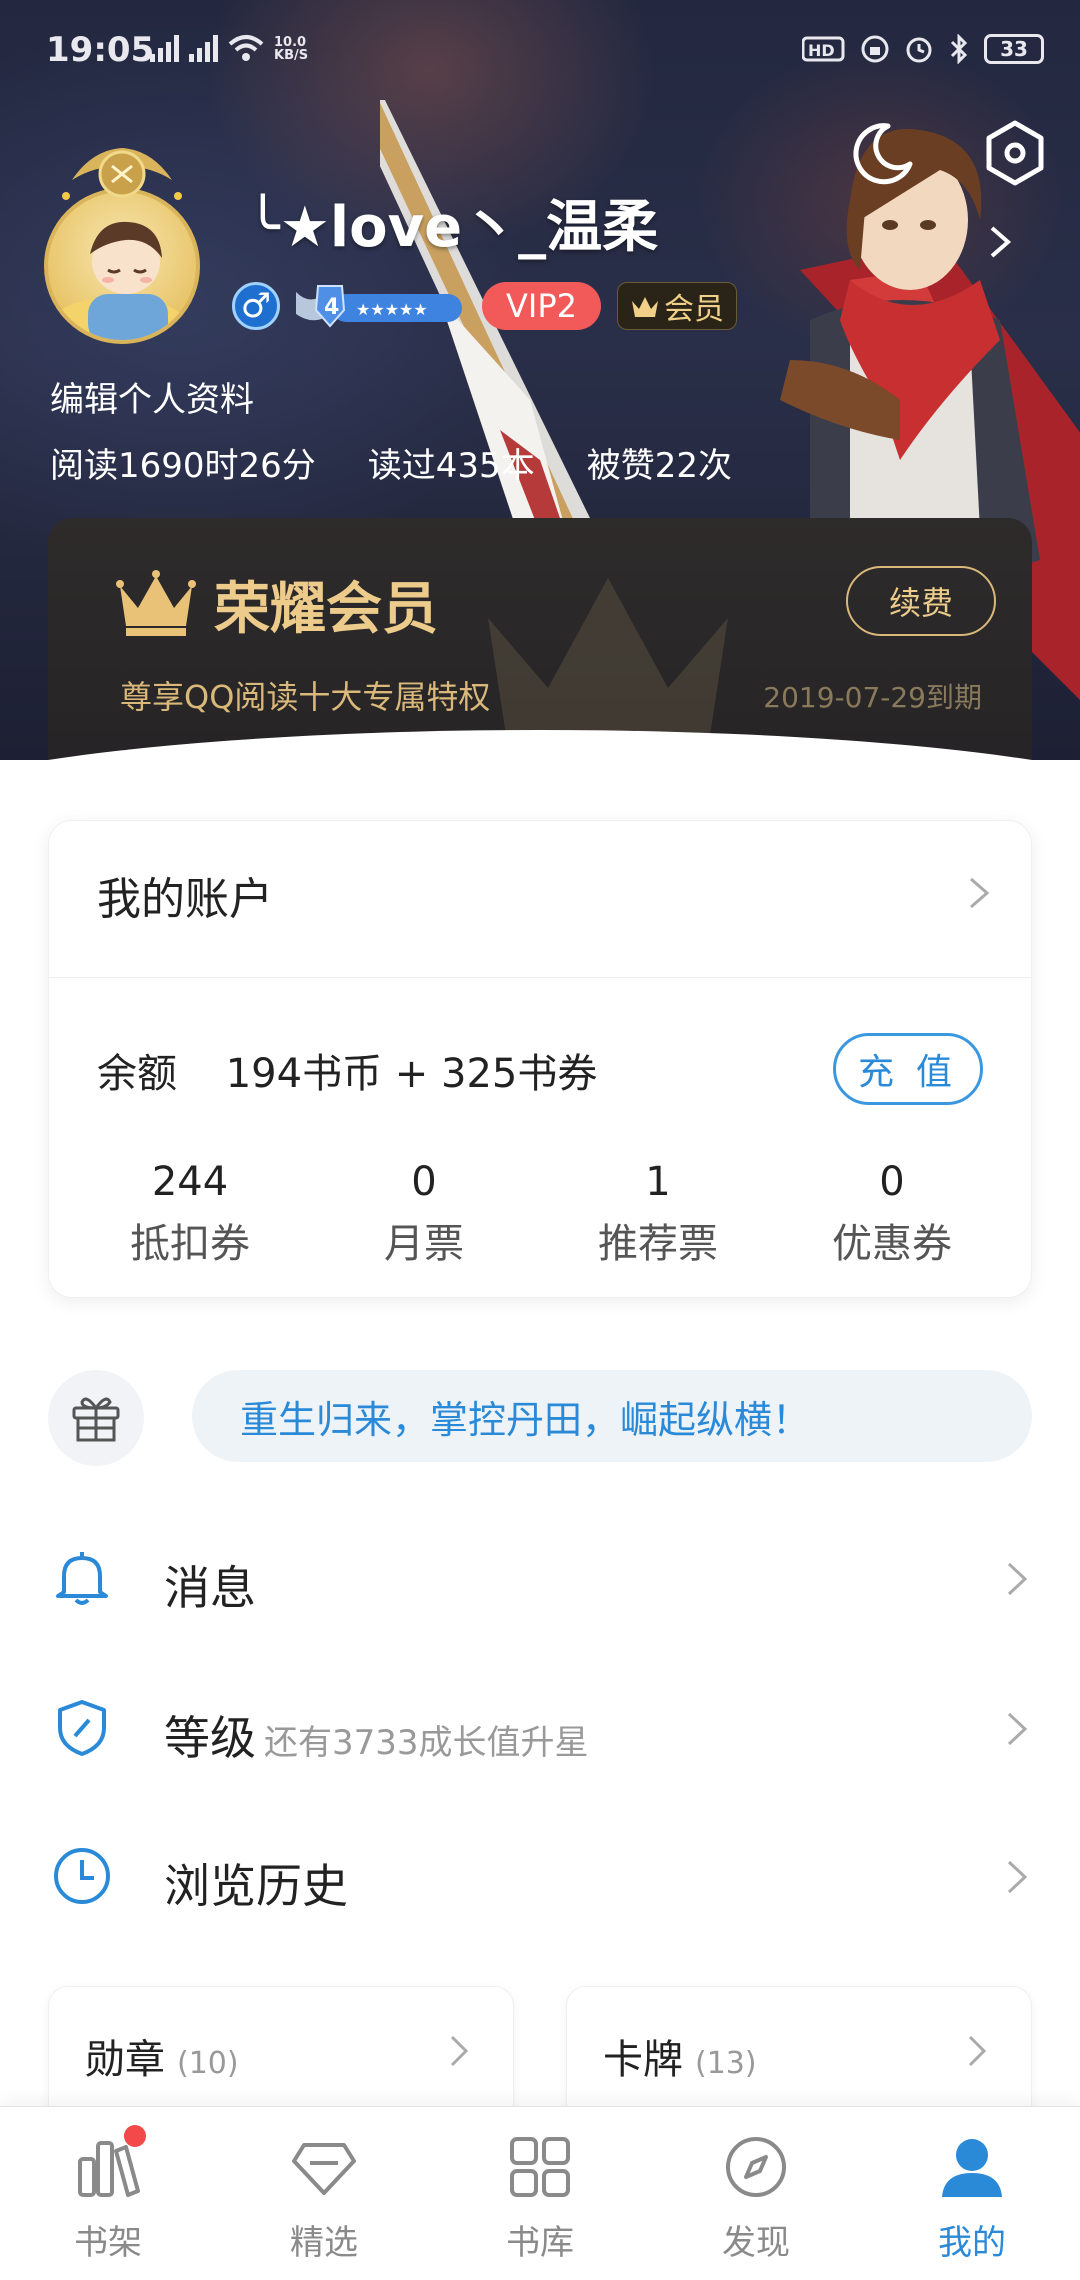 This screenshot has height=2280, width=1080. What do you see at coordinates (190, 1214) in the screenshot?
I see `ticket-deduction: 244 抵扣券` at bounding box center [190, 1214].